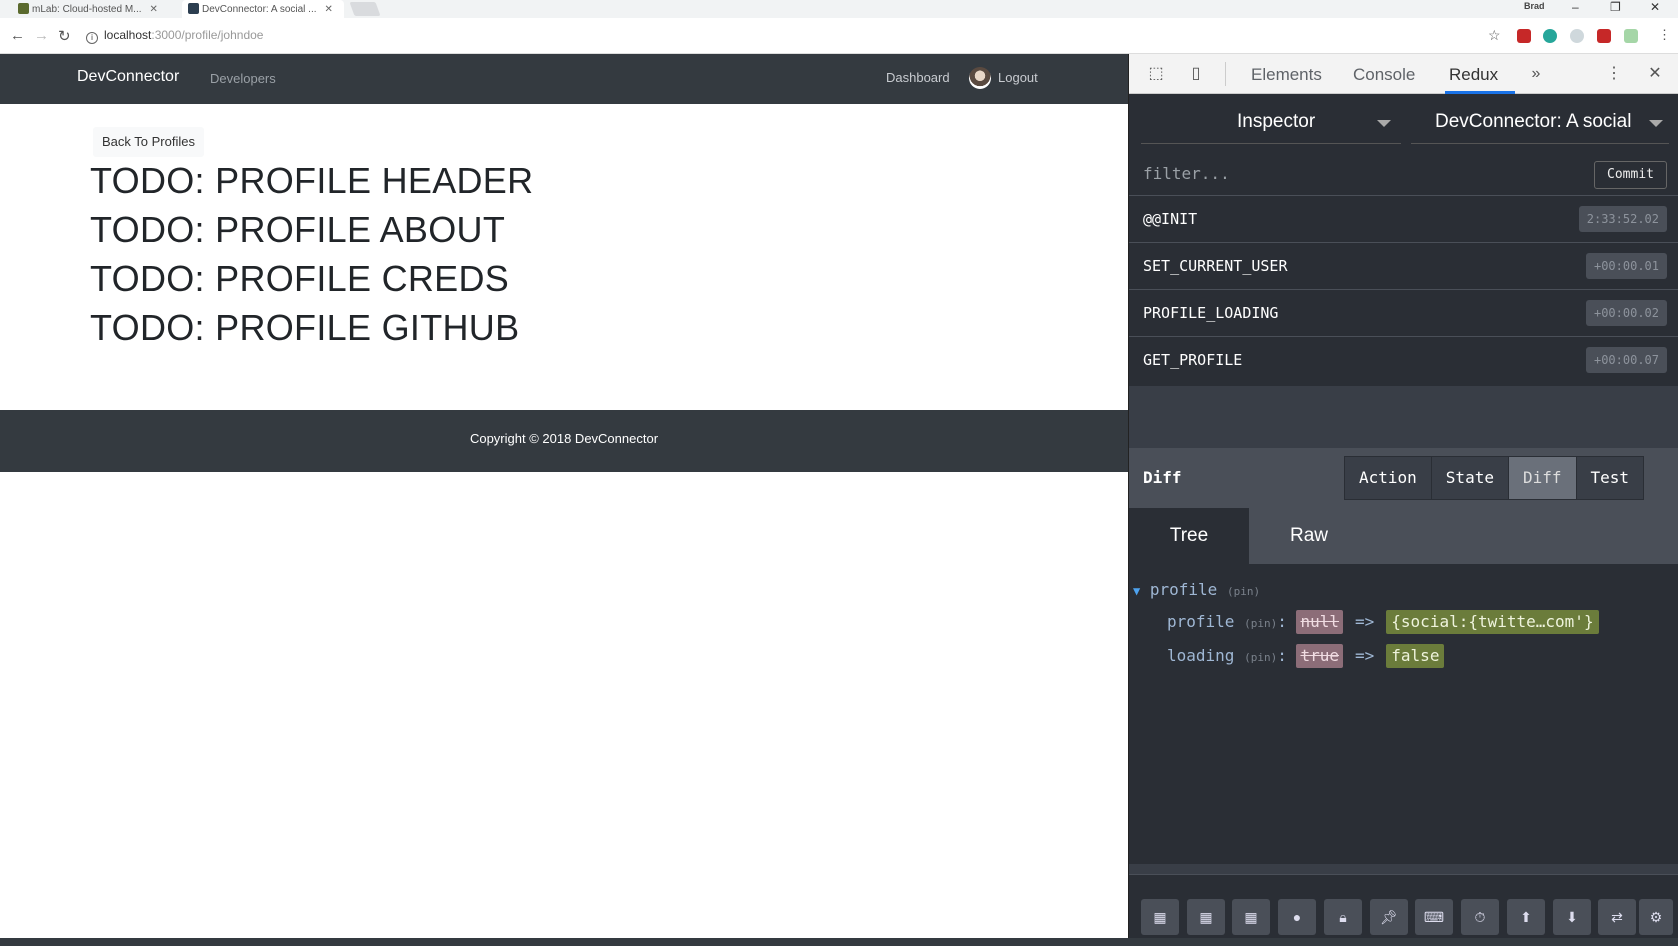 The width and height of the screenshot is (1678, 946). I want to click on device-toolbar-icon: ▯, so click(1196, 74).